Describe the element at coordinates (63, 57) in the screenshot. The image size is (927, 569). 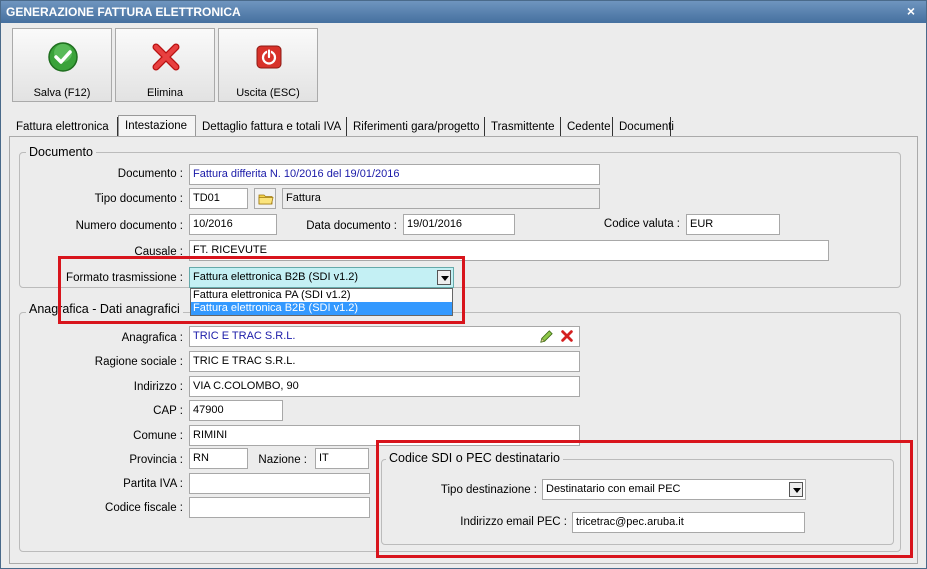
I see `check-circle-icon` at that location.